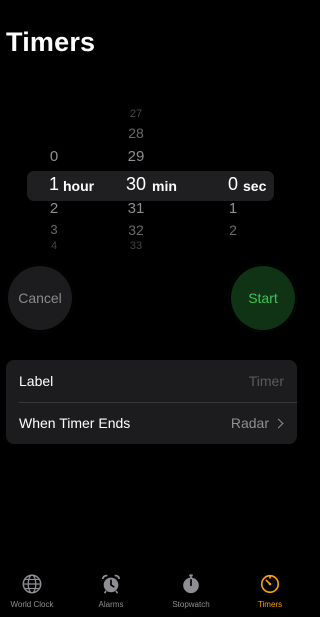 Image resolution: width=320 pixels, height=617 pixels. I want to click on when-timer-ends-title: When Timer Ends, so click(75, 423).